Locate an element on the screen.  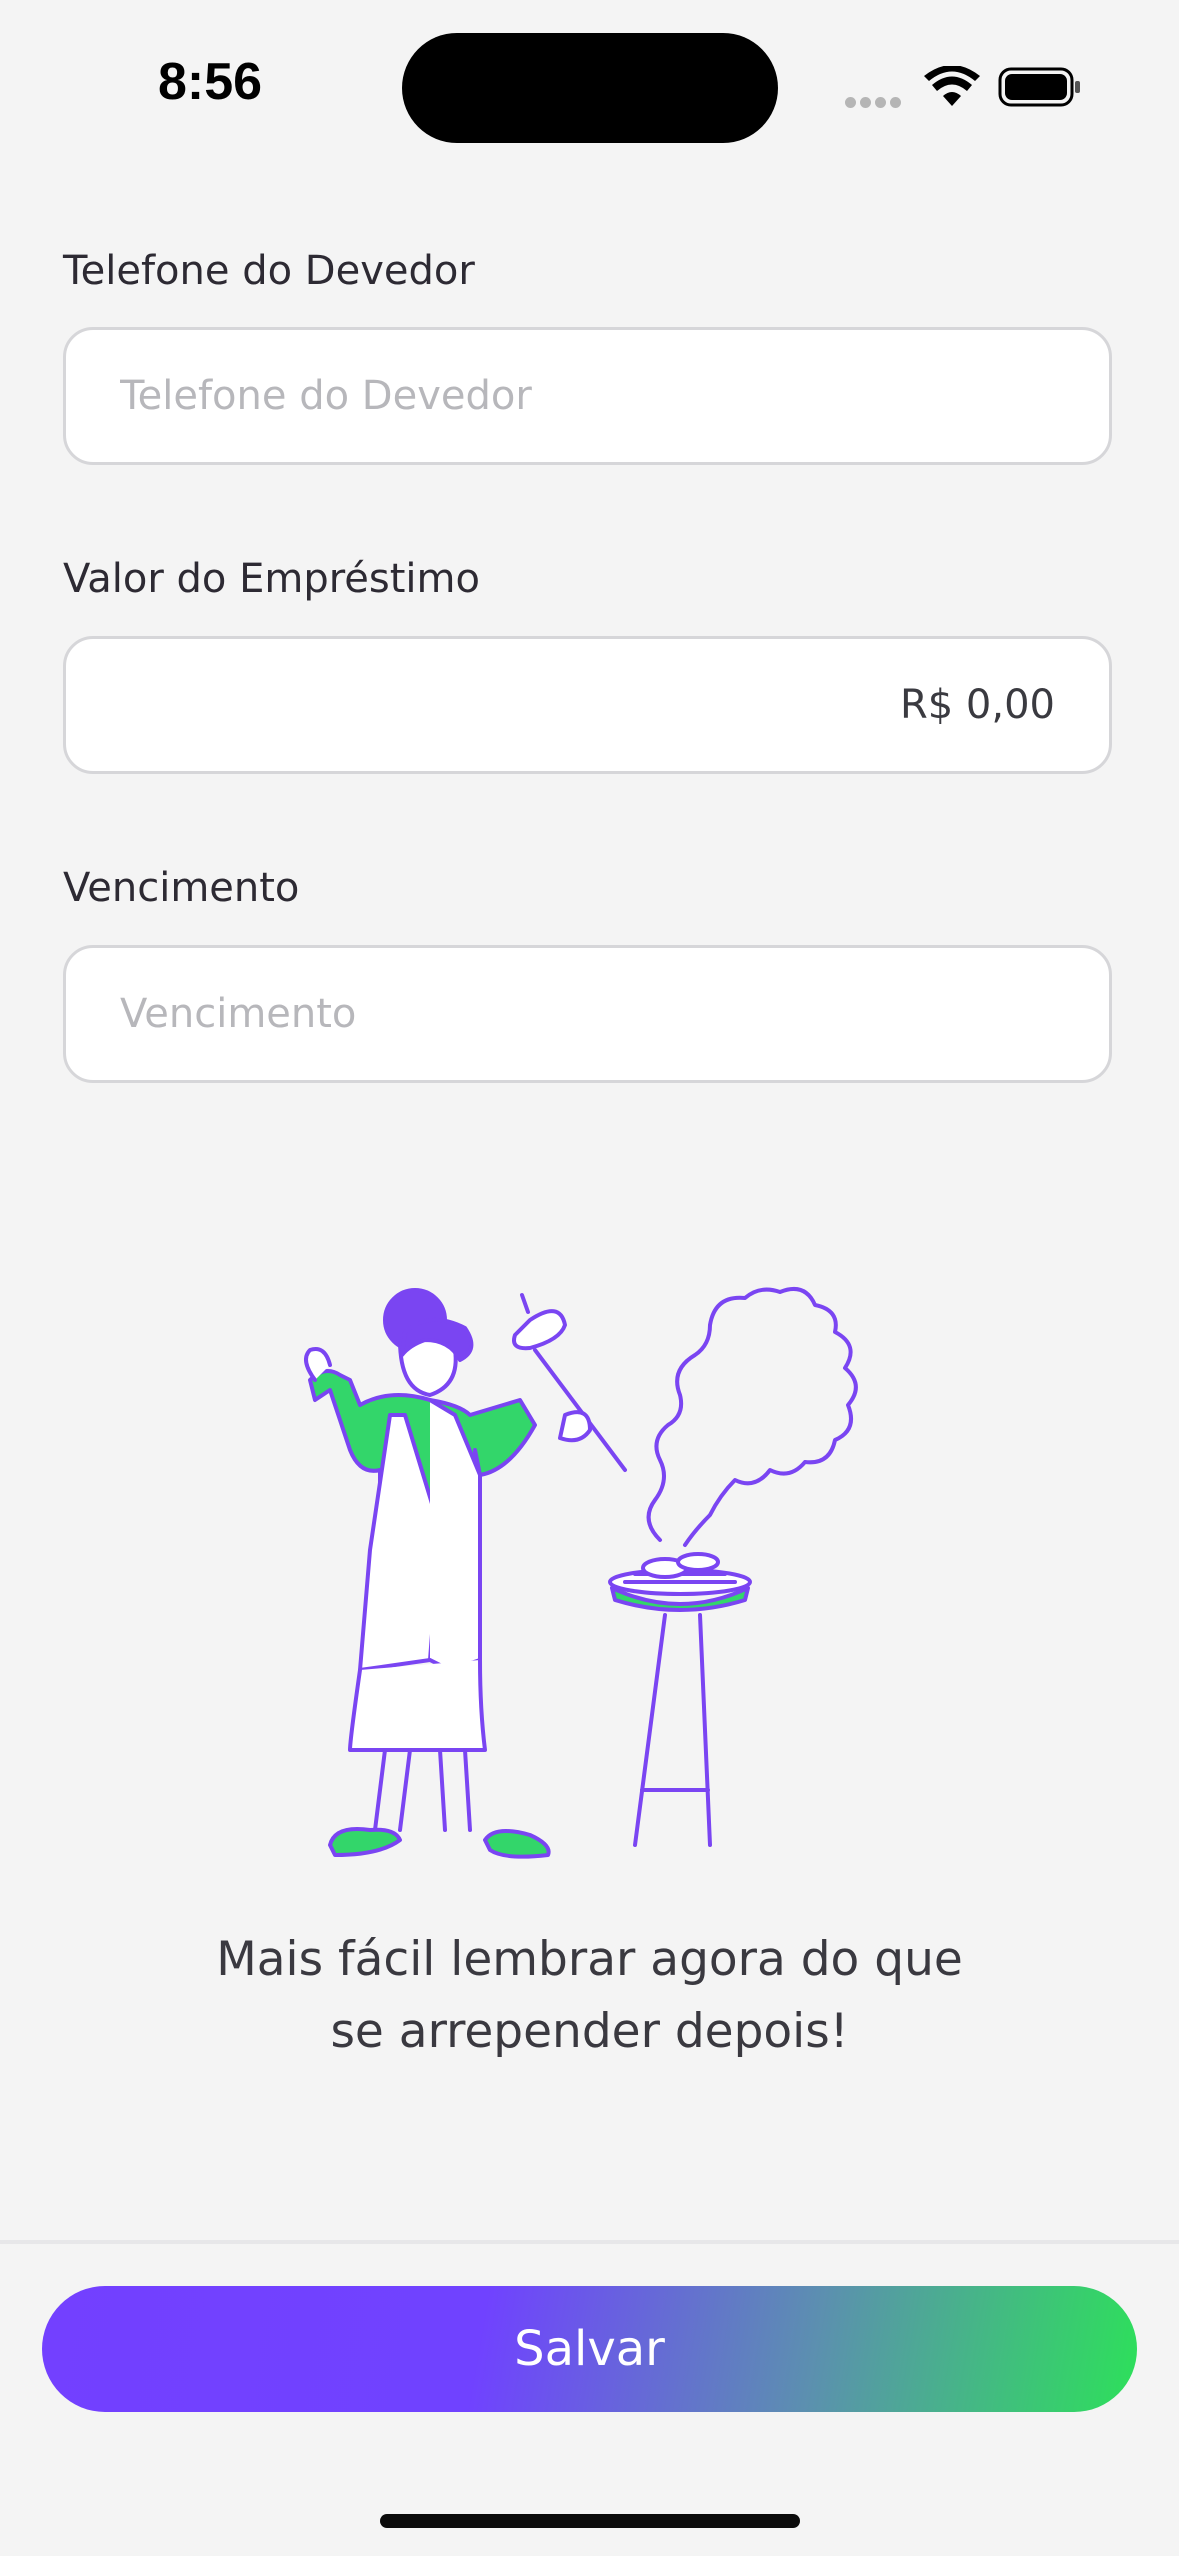
tagline-line1: Mais fácil lembrar agora do que is located at coordinates (589, 1959).